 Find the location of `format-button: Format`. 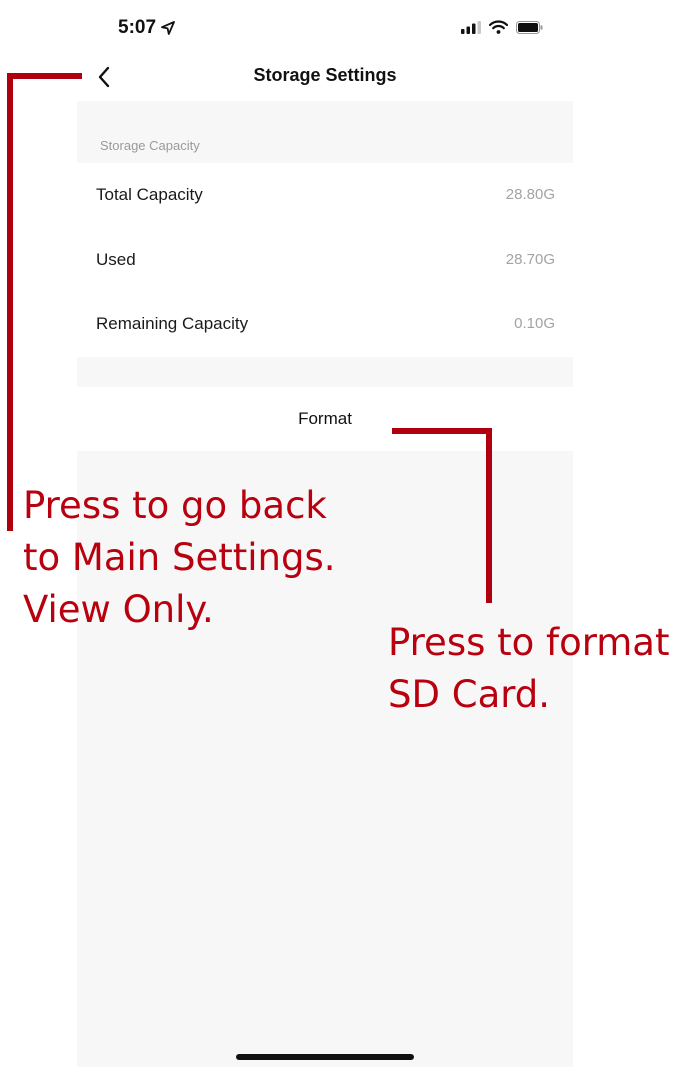

format-button: Format is located at coordinates (325, 419).